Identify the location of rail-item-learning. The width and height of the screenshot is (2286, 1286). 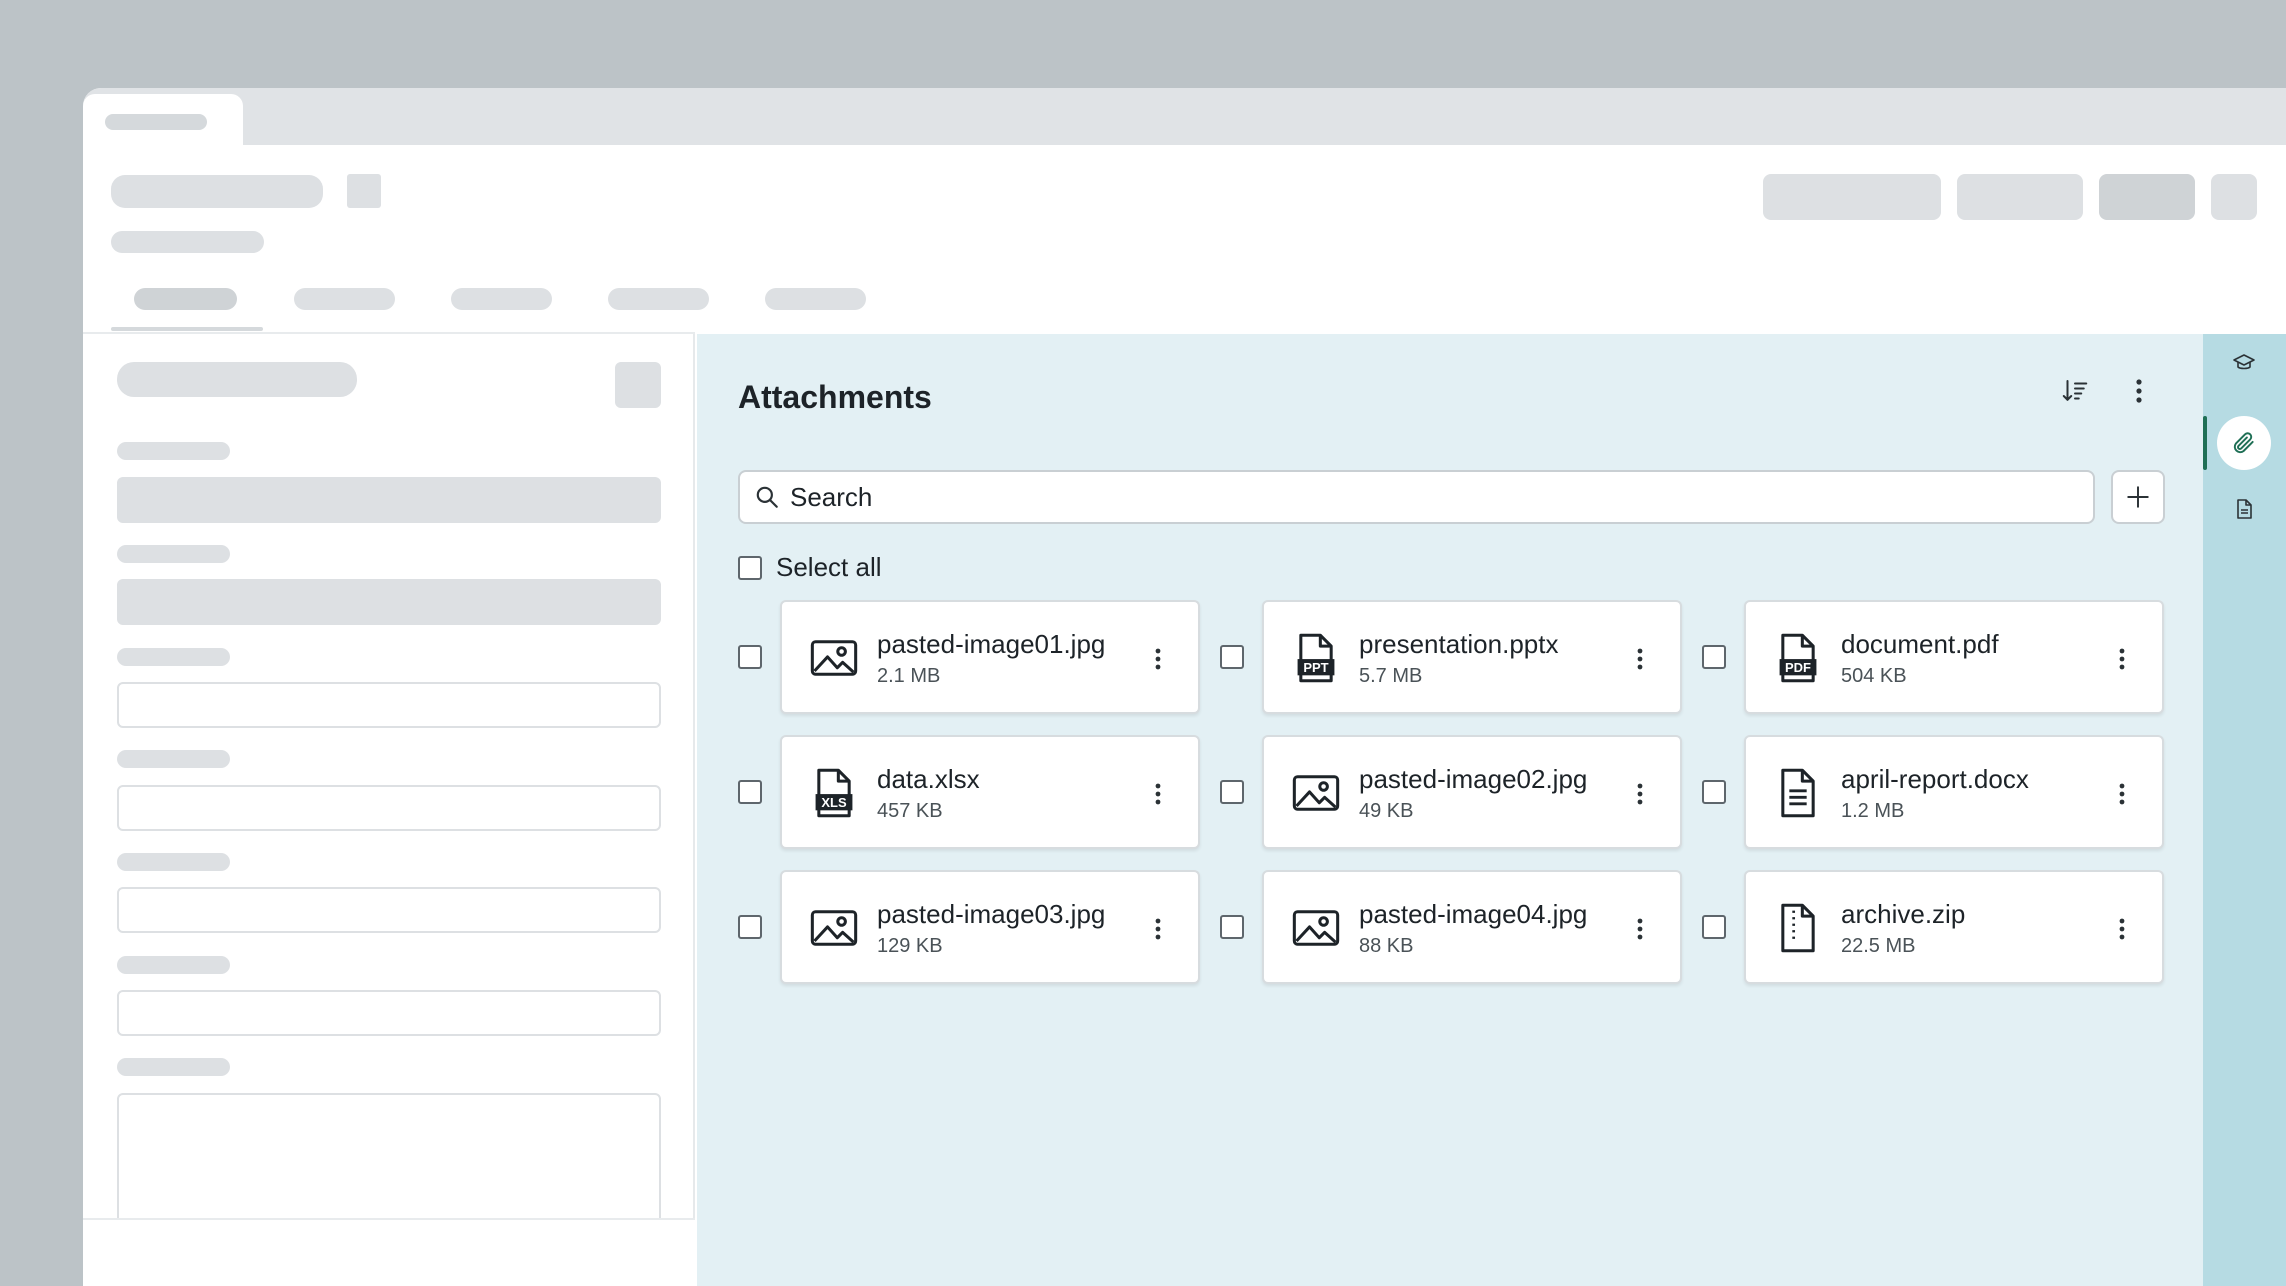
(2244, 363).